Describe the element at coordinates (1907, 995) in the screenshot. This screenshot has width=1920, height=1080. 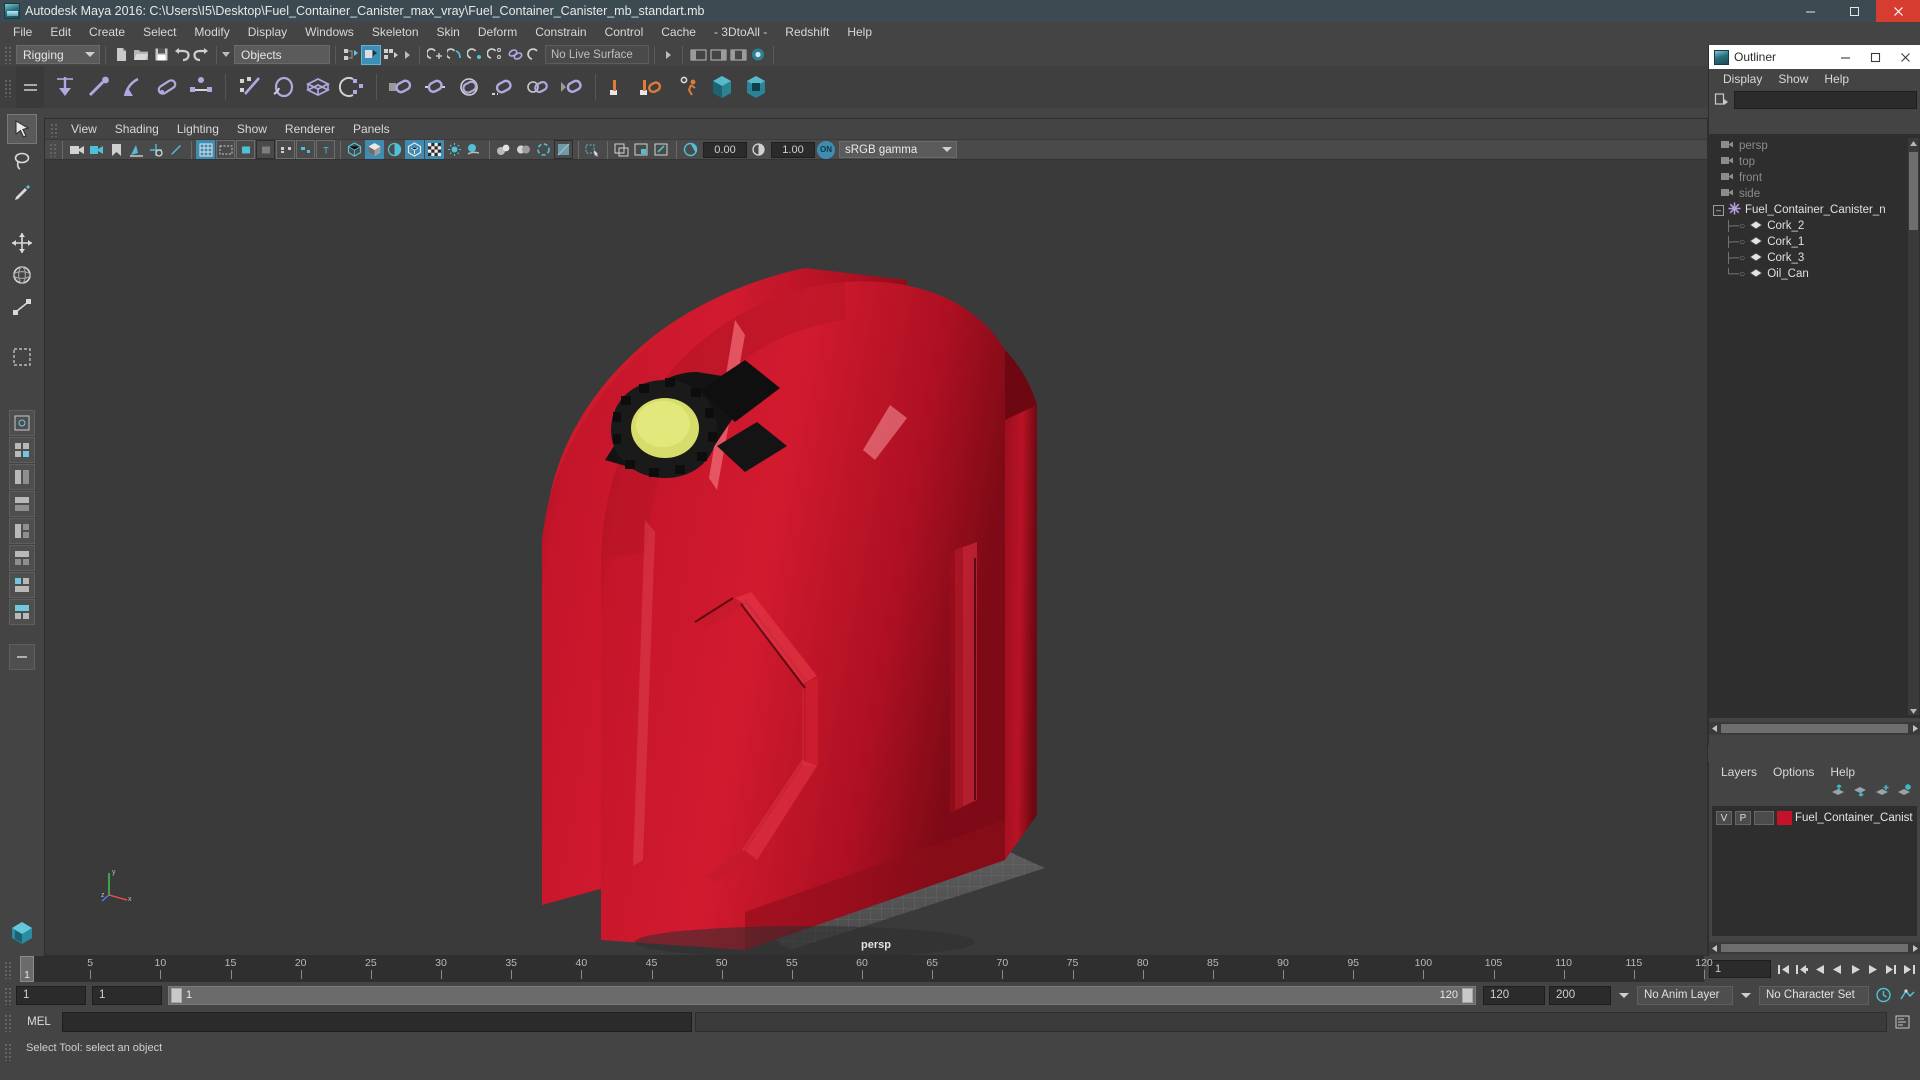
I see `animation-preferences-icon` at that location.